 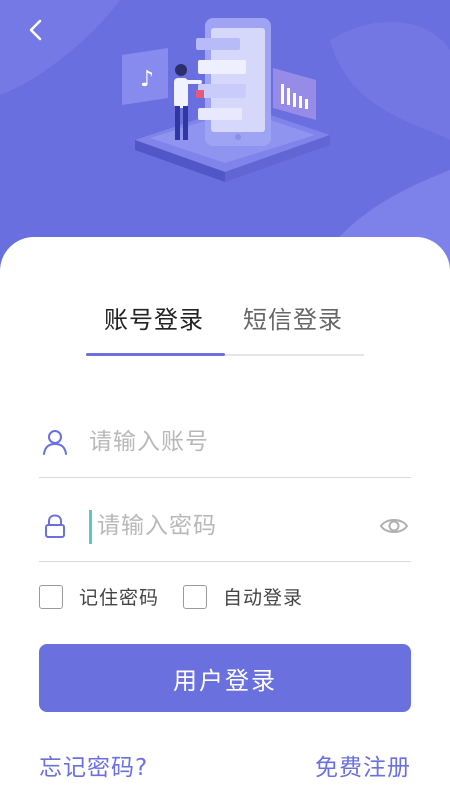 I want to click on lock-icon, so click(x=55, y=526).